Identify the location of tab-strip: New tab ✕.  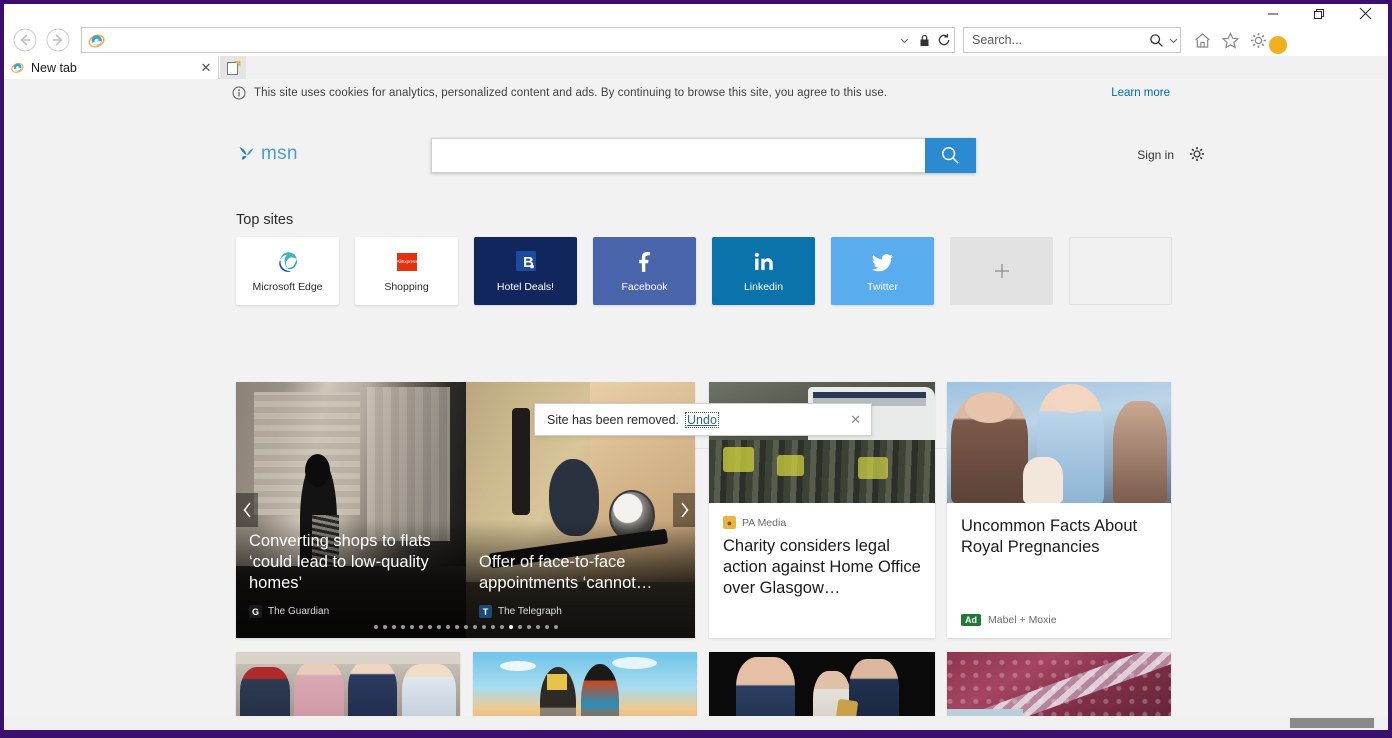
(696, 67).